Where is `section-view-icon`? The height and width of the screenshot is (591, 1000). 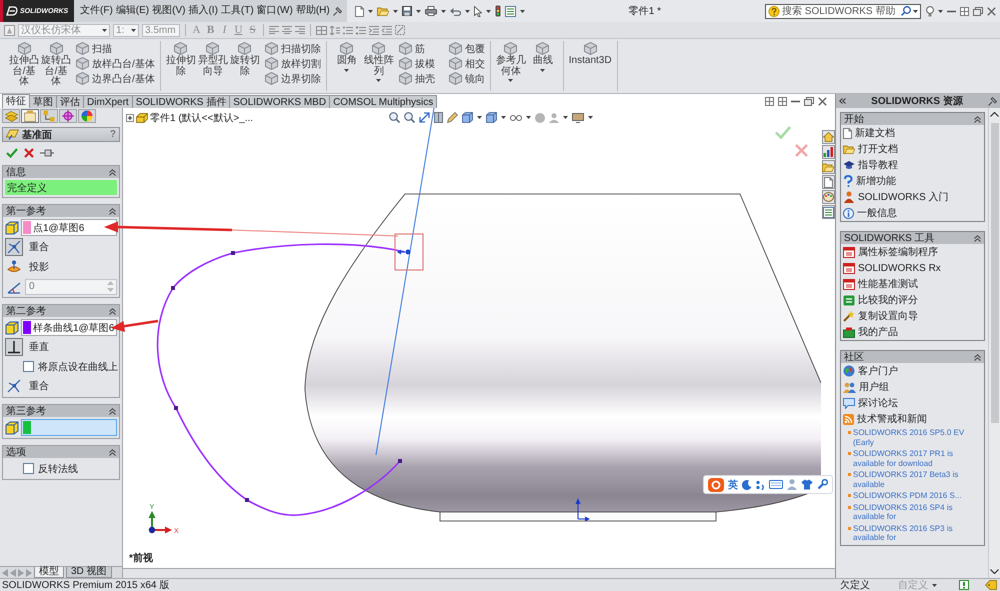
section-view-icon is located at coordinates (438, 117).